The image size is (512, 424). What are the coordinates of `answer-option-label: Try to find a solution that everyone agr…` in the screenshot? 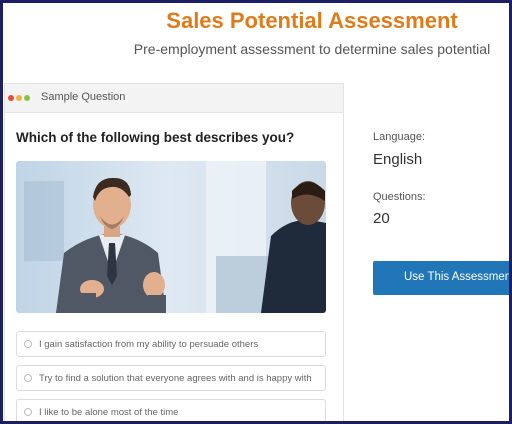 It's located at (175, 378).